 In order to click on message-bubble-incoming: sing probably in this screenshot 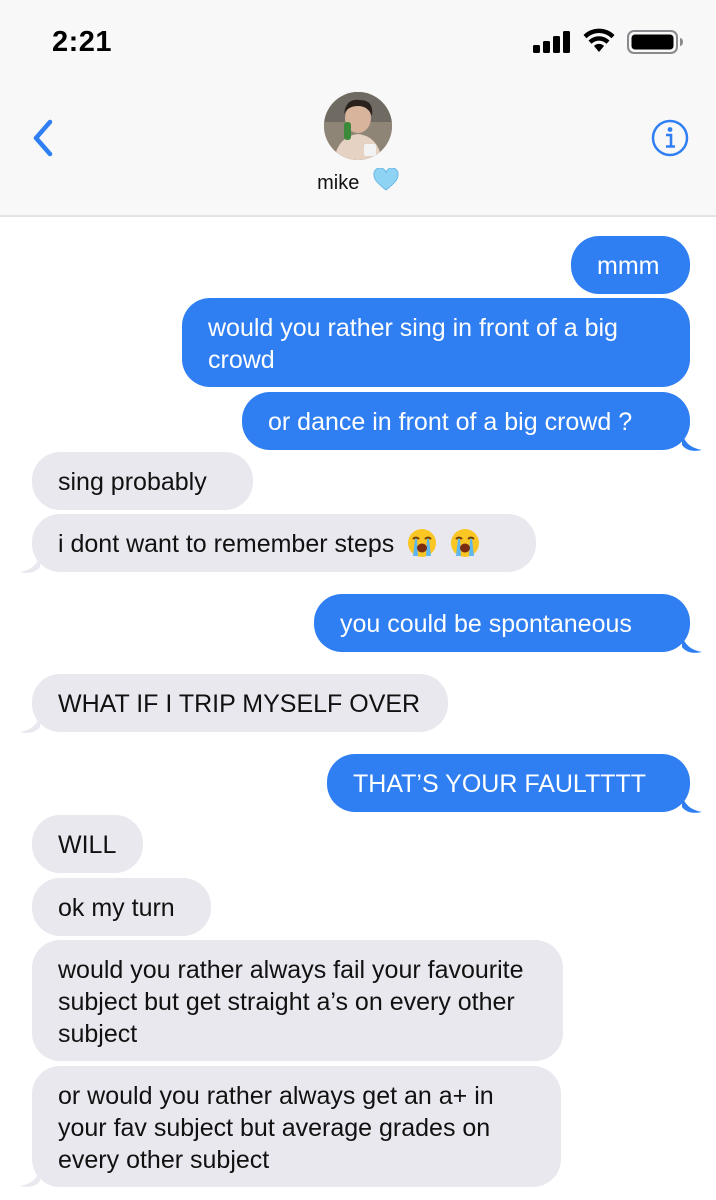, I will do `click(142, 481)`.